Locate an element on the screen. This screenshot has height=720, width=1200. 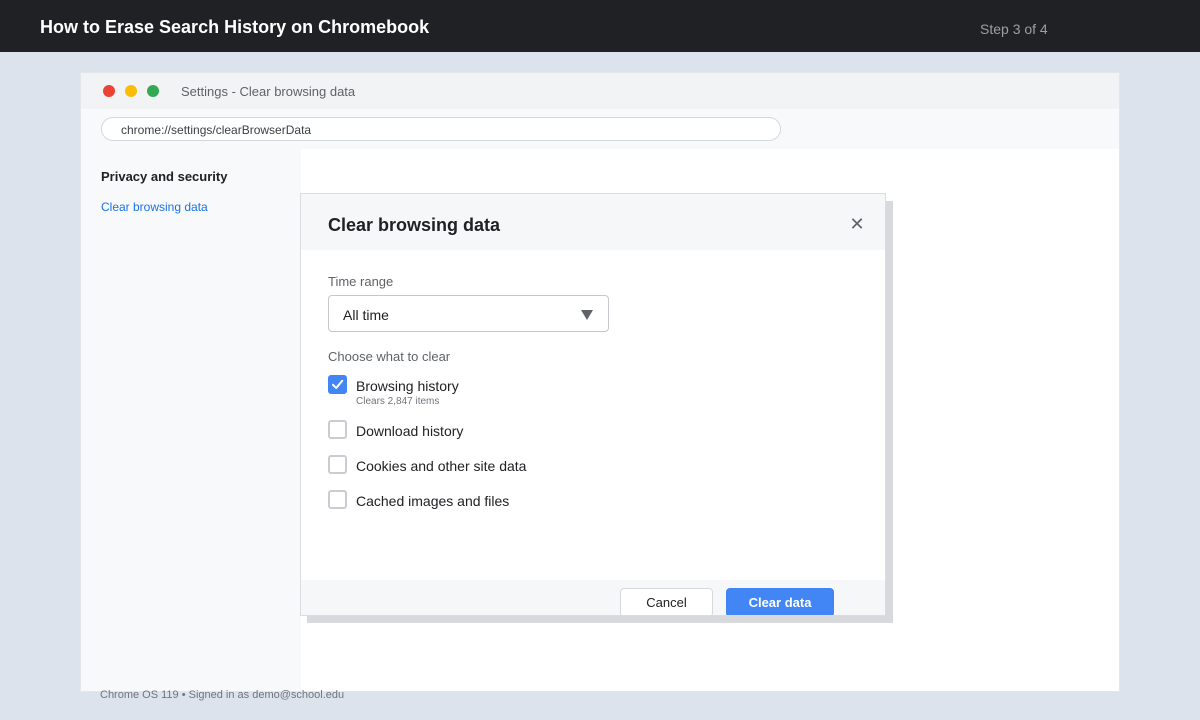
browsing-history-checkbox is located at coordinates (337, 384).